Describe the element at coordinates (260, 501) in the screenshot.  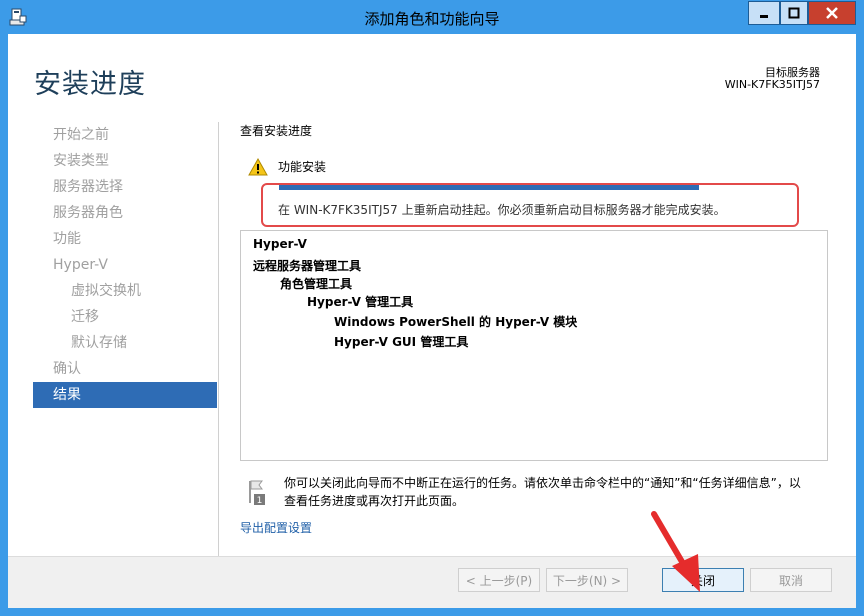
I see `svg-text: 1` at that location.